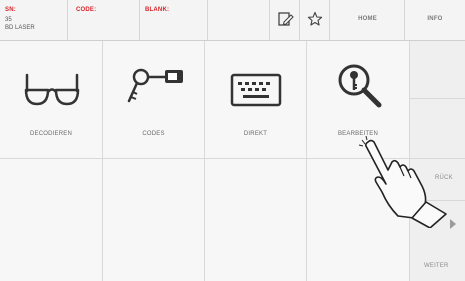 The width and height of the screenshot is (465, 281). I want to click on glasses-icon, so click(52, 92).